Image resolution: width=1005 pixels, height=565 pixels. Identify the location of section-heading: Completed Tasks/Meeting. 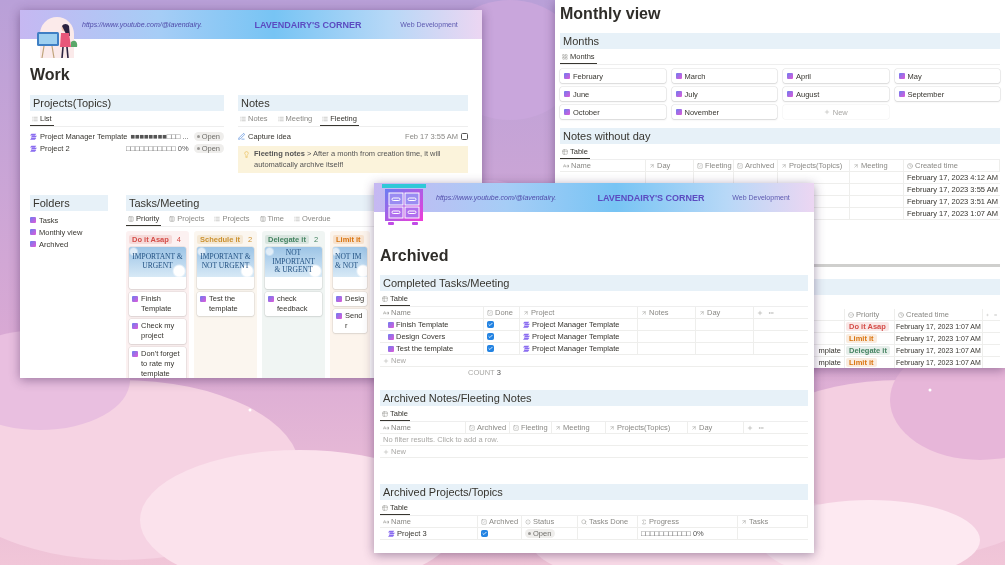
(594, 283).